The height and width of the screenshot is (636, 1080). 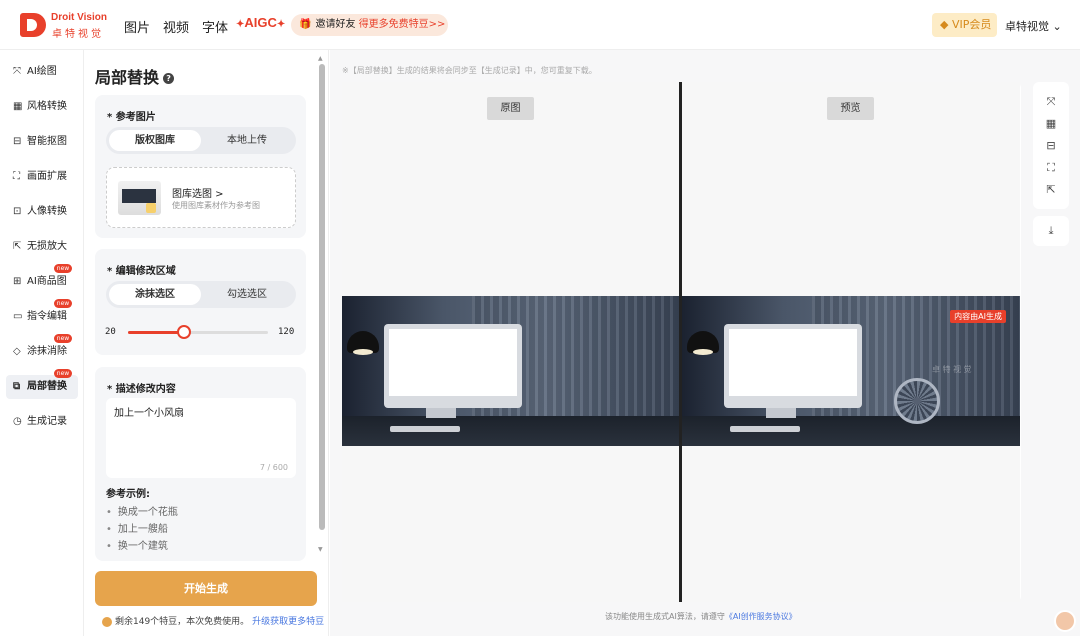 I want to click on panel-scrollbar, so click(x=322, y=297).